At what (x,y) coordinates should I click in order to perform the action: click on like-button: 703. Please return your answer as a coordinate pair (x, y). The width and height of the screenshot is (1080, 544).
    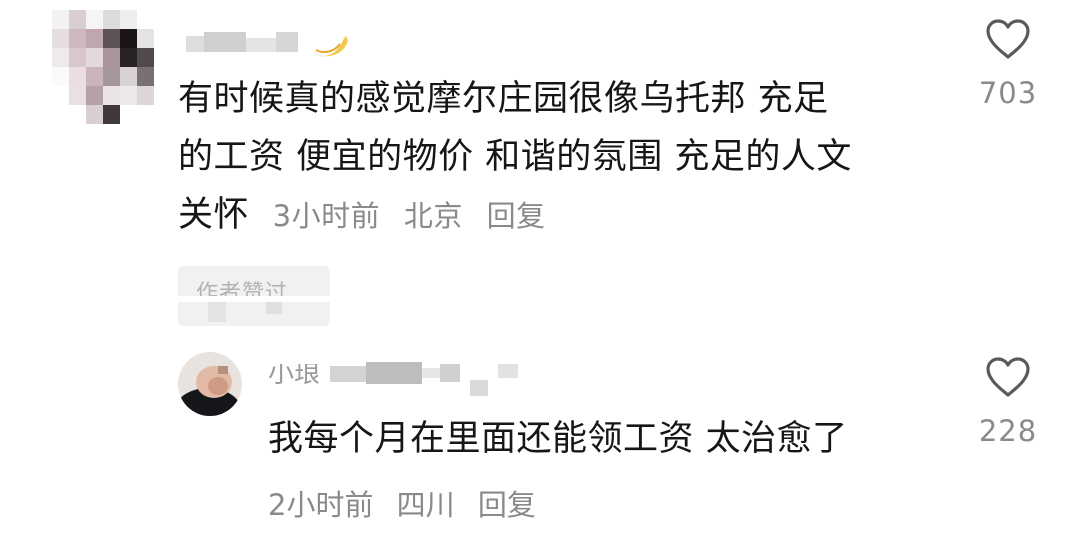
    Looking at the image, I should click on (1008, 64).